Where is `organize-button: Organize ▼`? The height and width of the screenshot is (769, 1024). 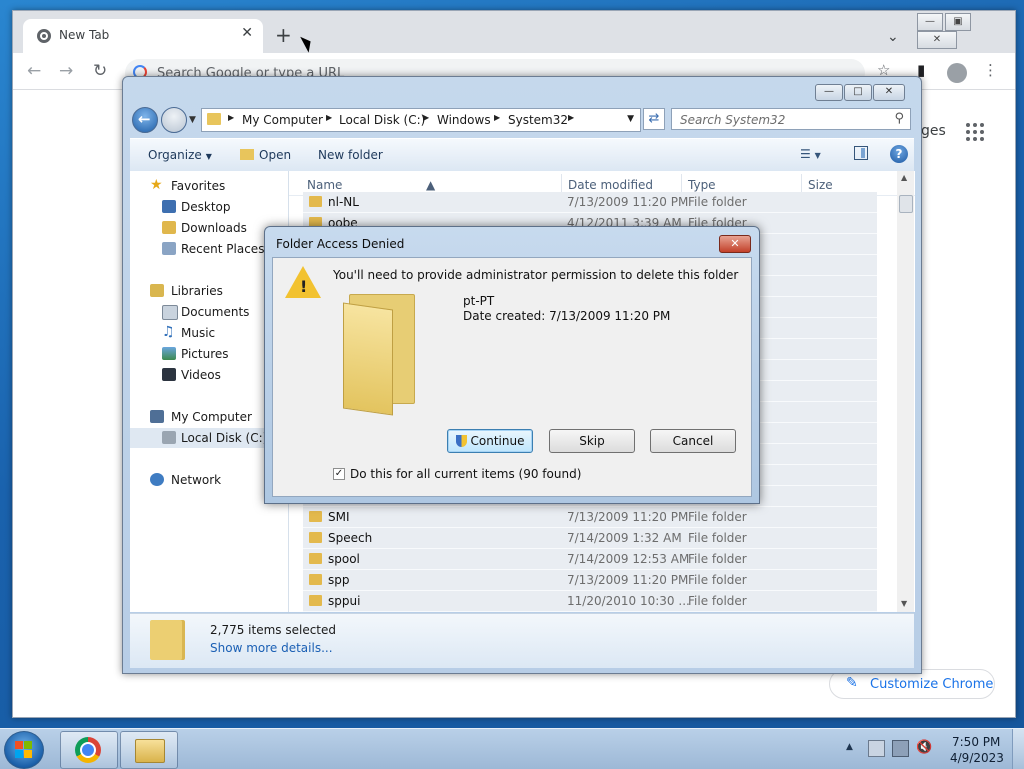
organize-button: Organize ▼ is located at coordinates (180, 155).